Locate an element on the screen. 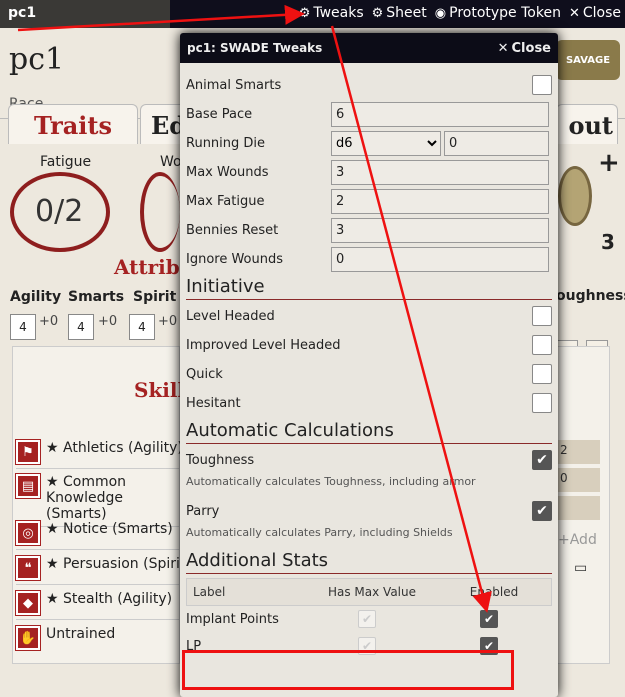 The width and height of the screenshot is (625, 697). bennies-count: 3 is located at coordinates (608, 242).